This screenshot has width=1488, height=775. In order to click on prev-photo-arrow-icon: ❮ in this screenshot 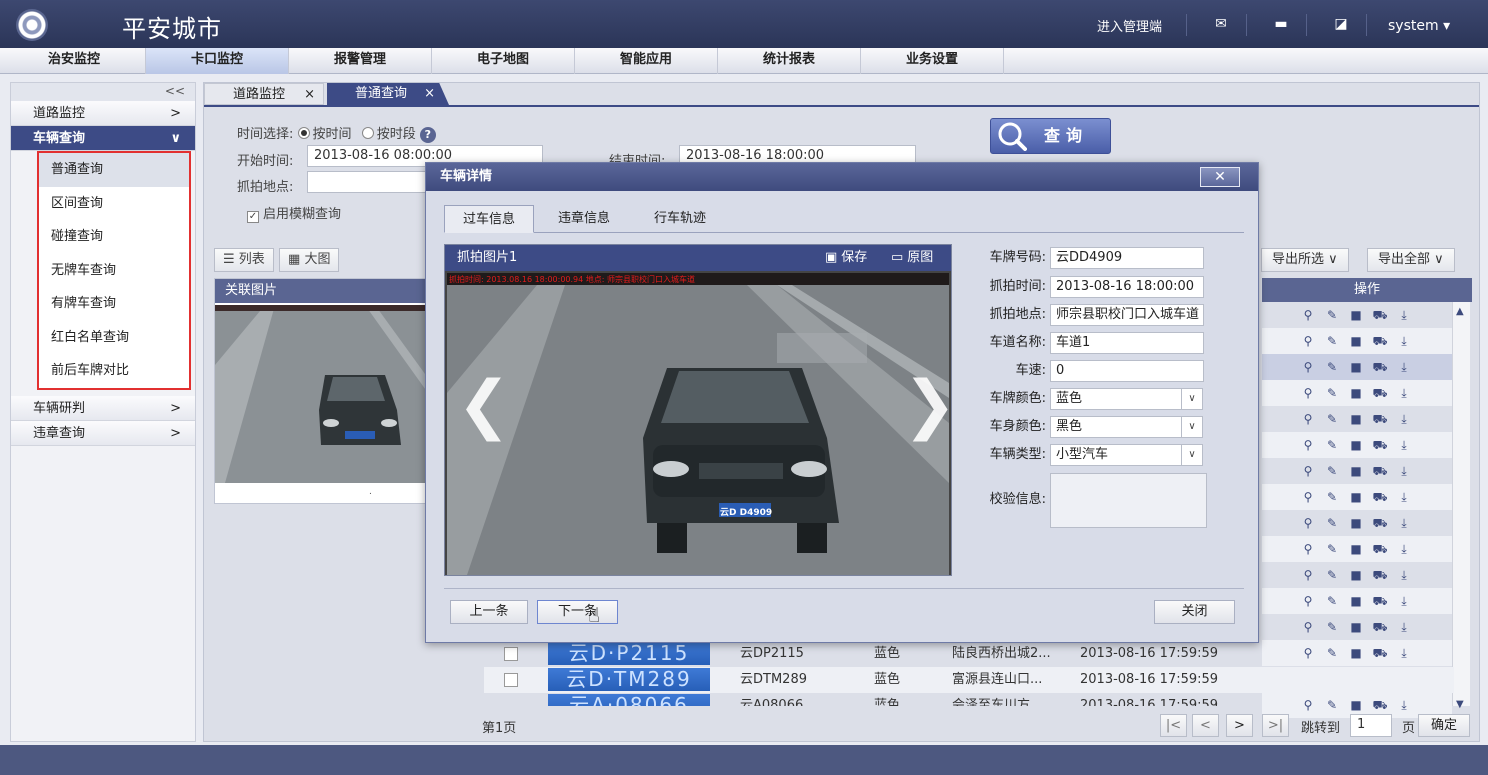, I will do `click(484, 405)`.